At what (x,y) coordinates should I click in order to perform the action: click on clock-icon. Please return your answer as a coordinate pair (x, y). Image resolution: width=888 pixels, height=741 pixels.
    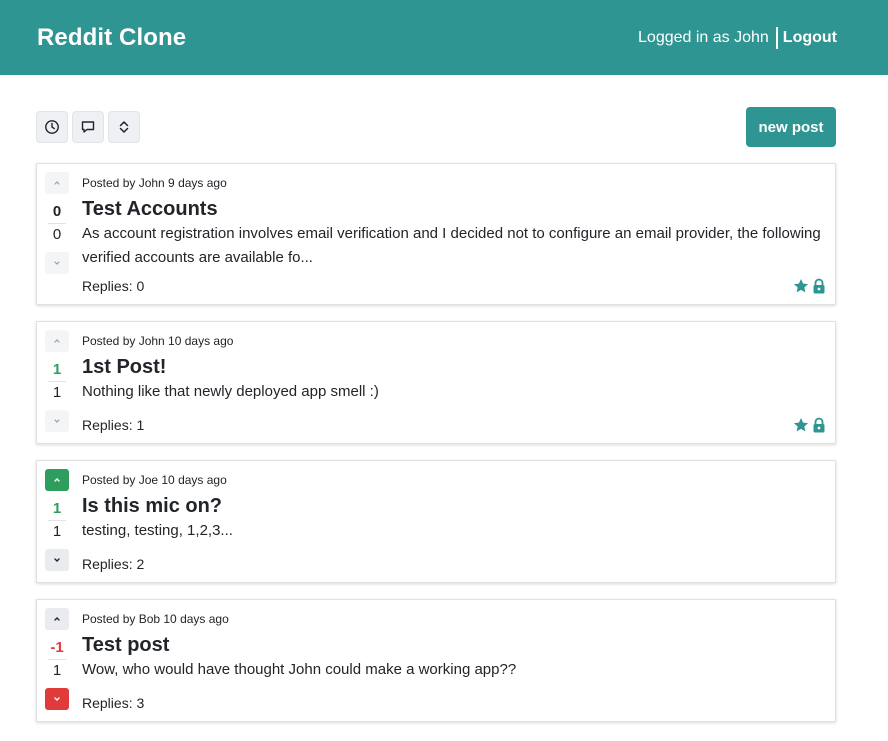
    Looking at the image, I should click on (52, 127).